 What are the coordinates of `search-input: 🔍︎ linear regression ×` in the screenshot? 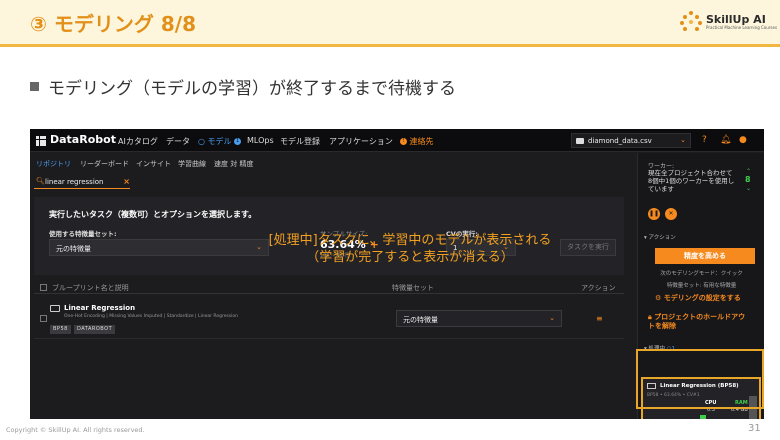 It's located at (82, 182).